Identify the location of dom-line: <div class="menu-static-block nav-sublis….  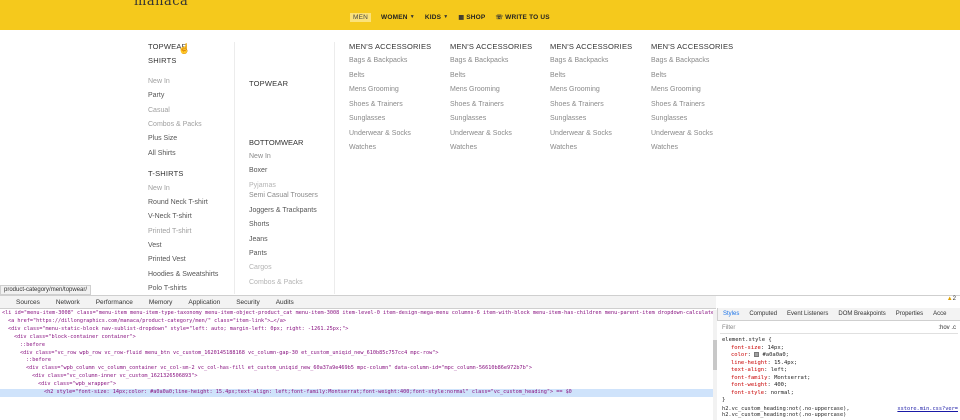
(356, 330).